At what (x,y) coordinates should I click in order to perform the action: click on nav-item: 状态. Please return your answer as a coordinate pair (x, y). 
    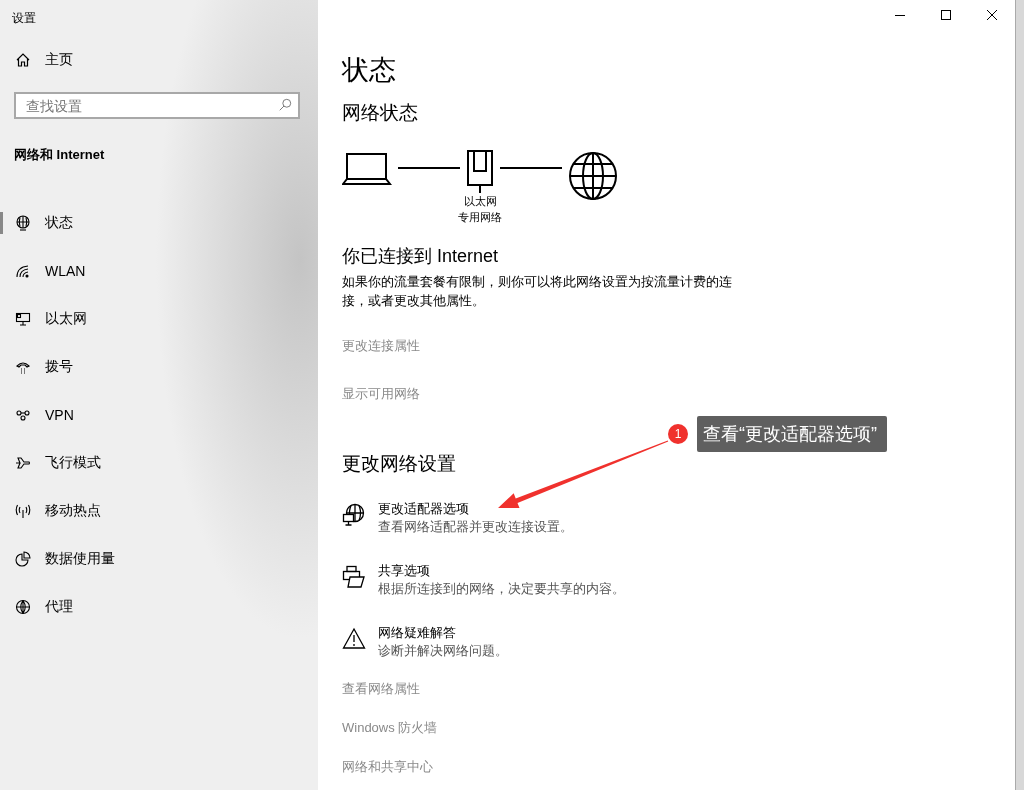
    Looking at the image, I should click on (159, 223).